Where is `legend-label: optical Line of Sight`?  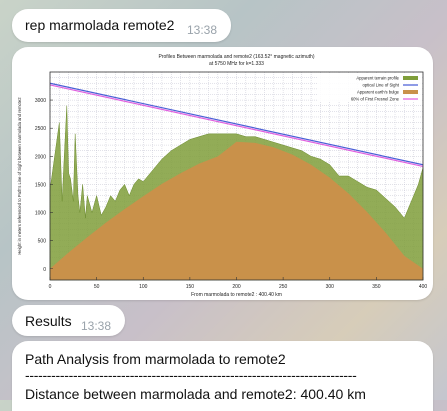
legend-label: optical Line of Sight is located at coordinates (380, 85).